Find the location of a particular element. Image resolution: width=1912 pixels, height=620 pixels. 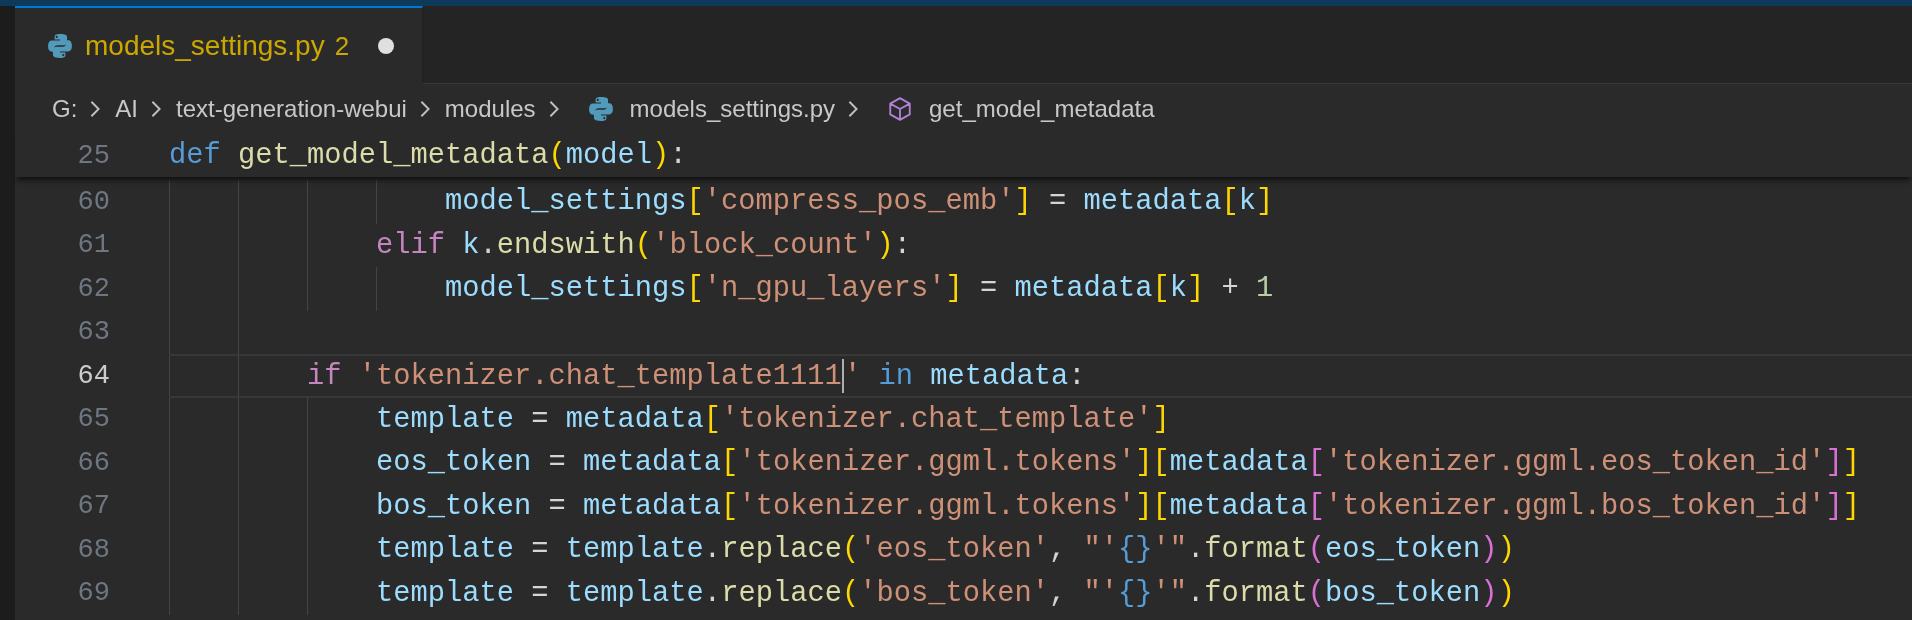

breadcrumb-item: text-generation-webui is located at coordinates (291, 109).